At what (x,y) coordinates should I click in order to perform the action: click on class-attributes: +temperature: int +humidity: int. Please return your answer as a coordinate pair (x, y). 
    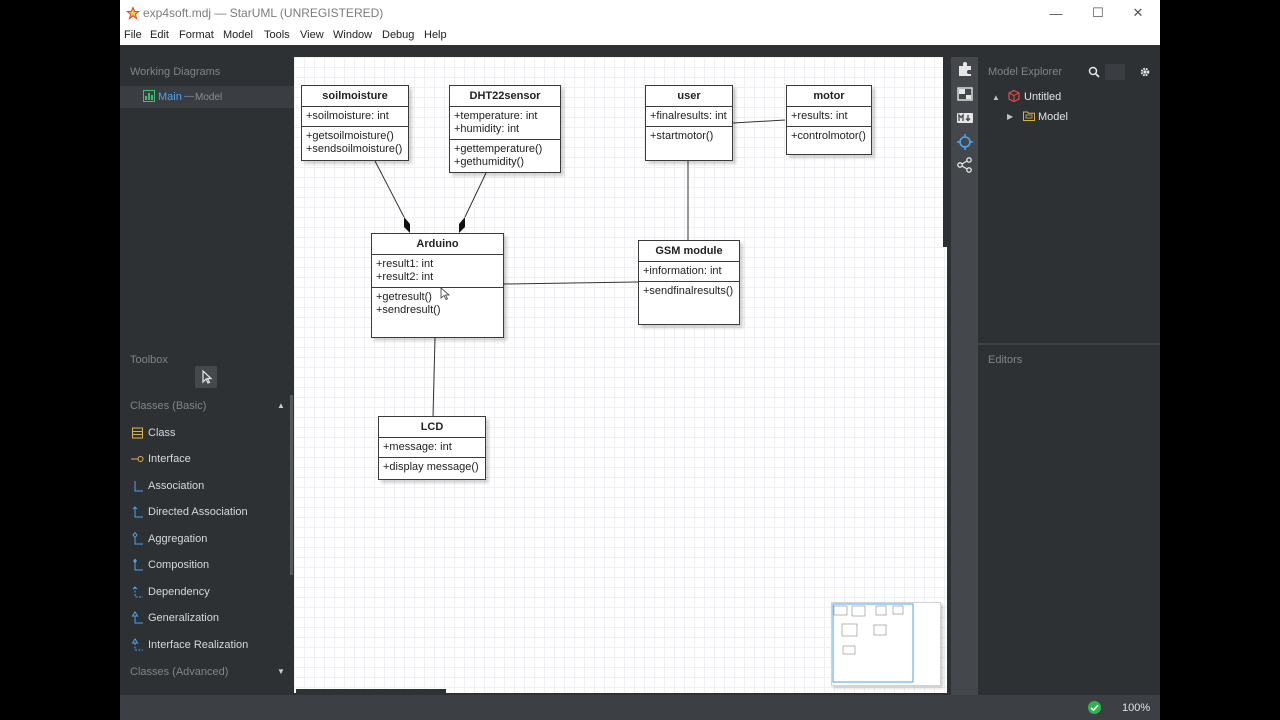
    Looking at the image, I should click on (505, 123).